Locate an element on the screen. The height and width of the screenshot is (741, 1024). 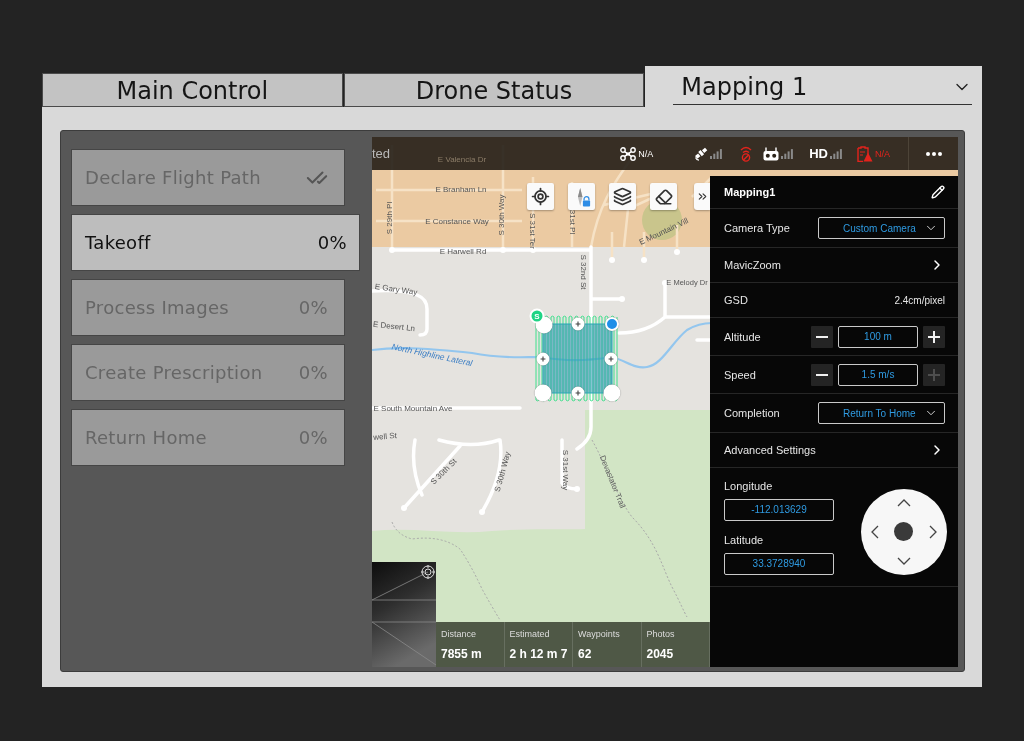
street-label: S 32nd St is located at coordinates (583, 272).